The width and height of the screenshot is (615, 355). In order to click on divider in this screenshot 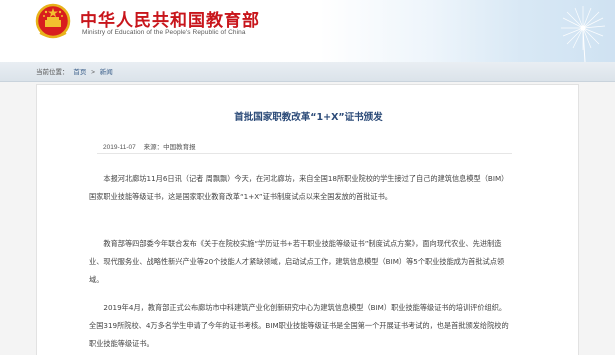, I will do `click(304, 153)`.